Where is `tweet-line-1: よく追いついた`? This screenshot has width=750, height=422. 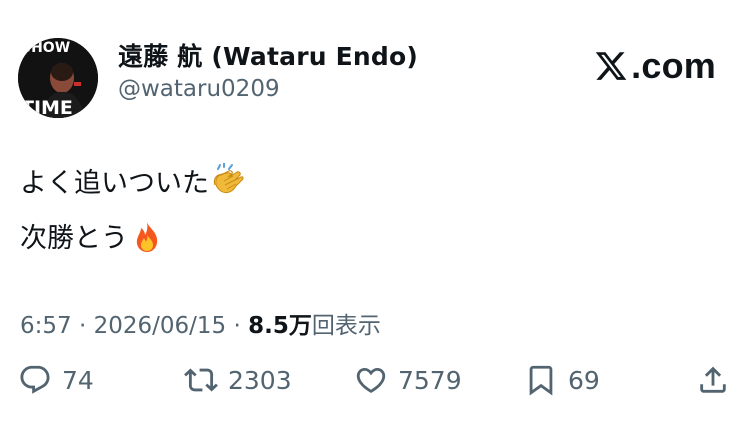 tweet-line-1: よく追いついた is located at coordinates (133, 187).